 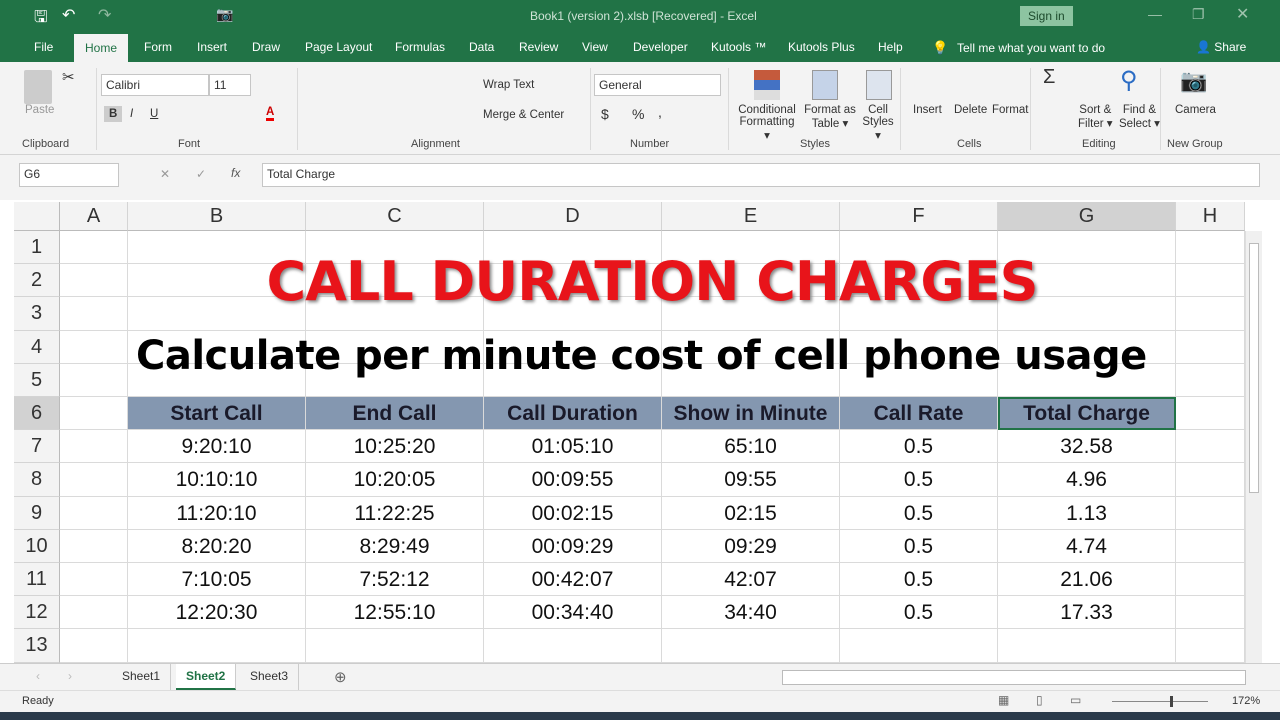 I want to click on table-cell: 09:29, so click(x=751, y=546).